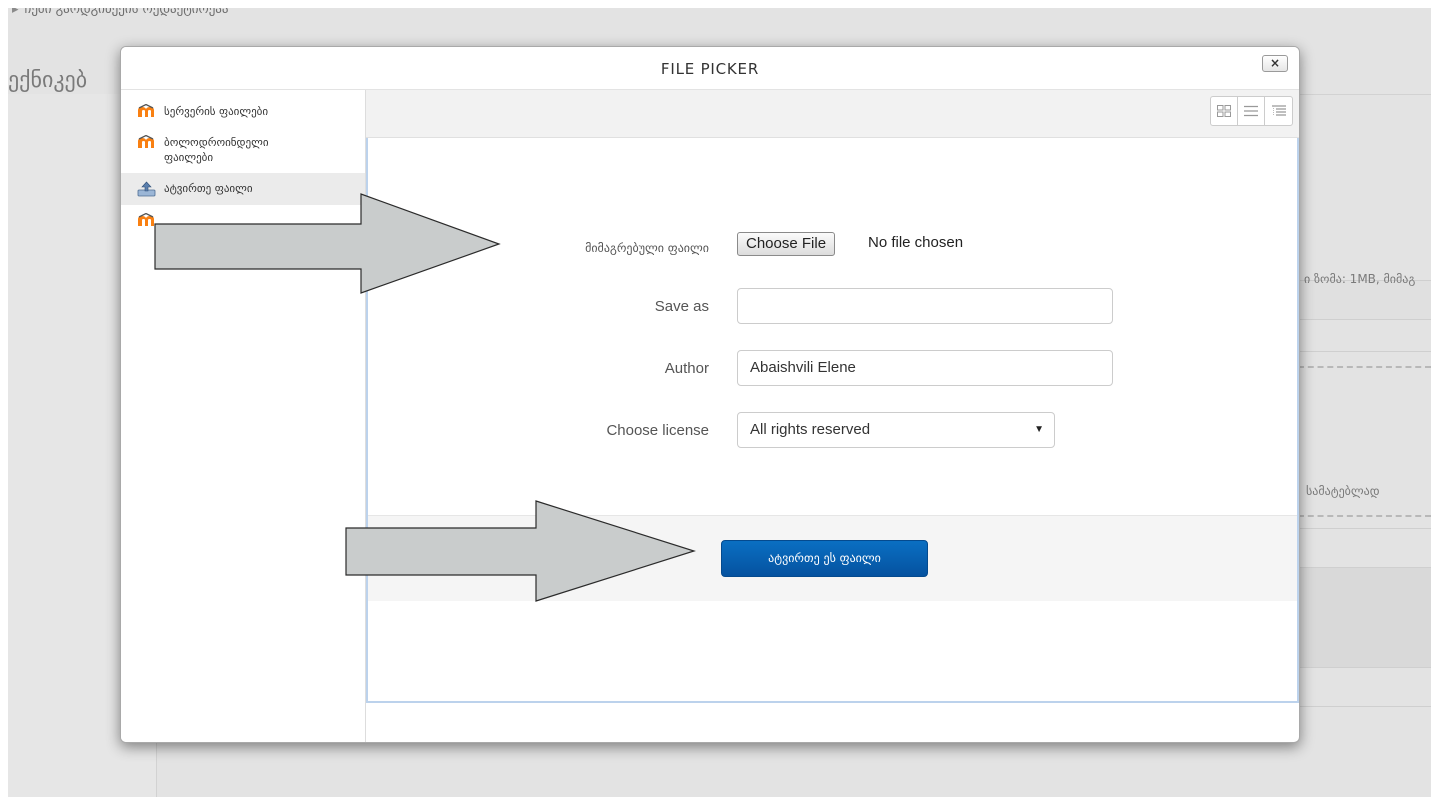 Image resolution: width=1431 pixels, height=797 pixels. I want to click on author-row: Author Abaishvili Elene, so click(832, 370).